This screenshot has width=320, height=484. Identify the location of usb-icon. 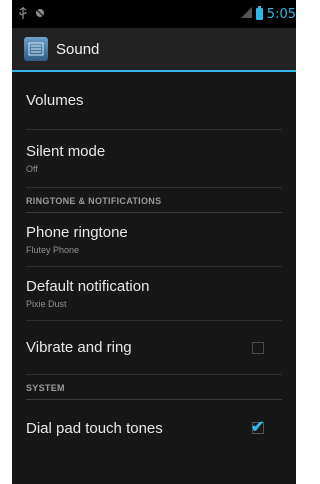
(23, 14).